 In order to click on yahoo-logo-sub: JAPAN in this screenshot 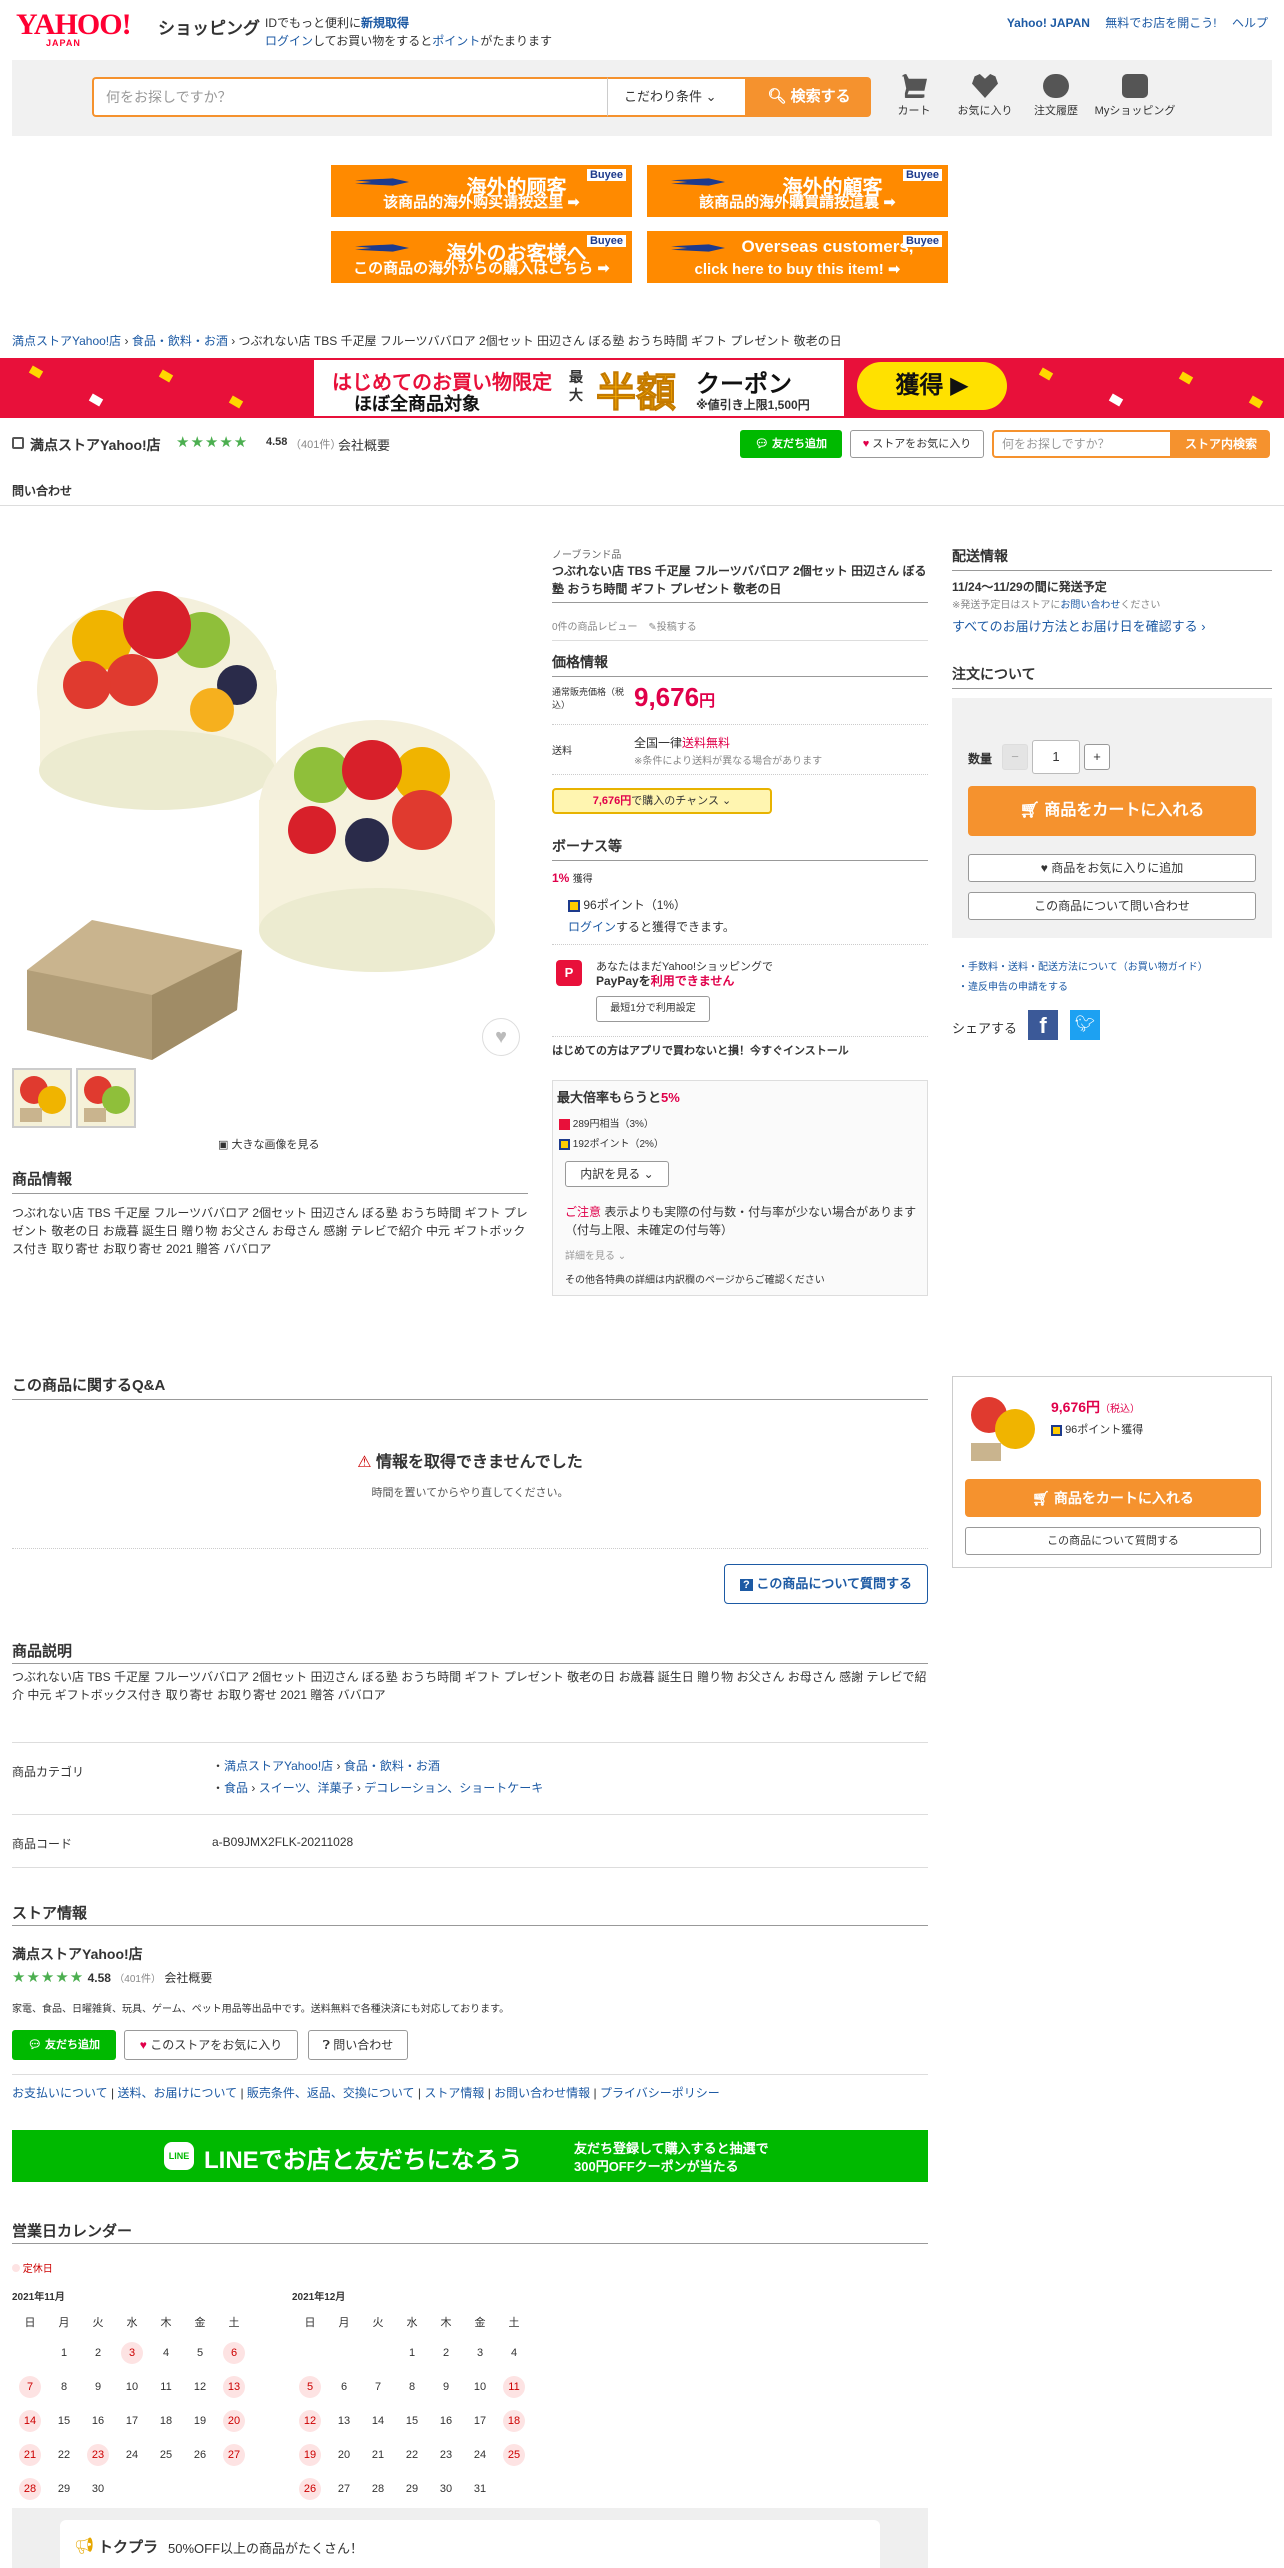, I will do `click(63, 43)`.